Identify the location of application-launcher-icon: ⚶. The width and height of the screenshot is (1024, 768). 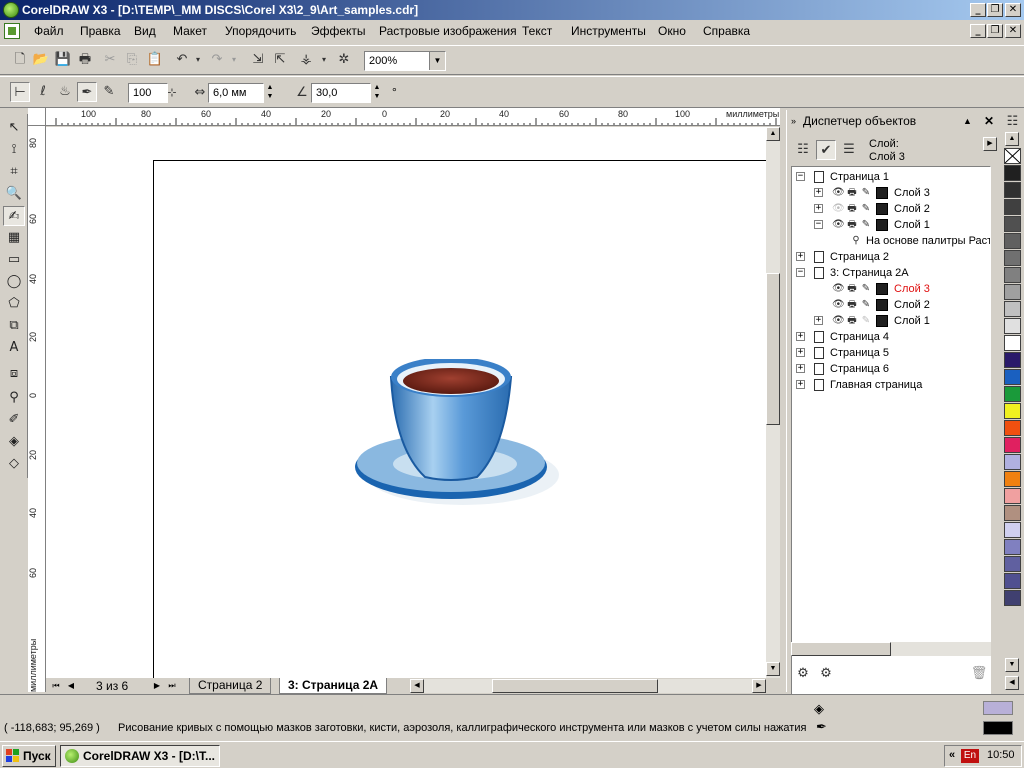
(306, 60).